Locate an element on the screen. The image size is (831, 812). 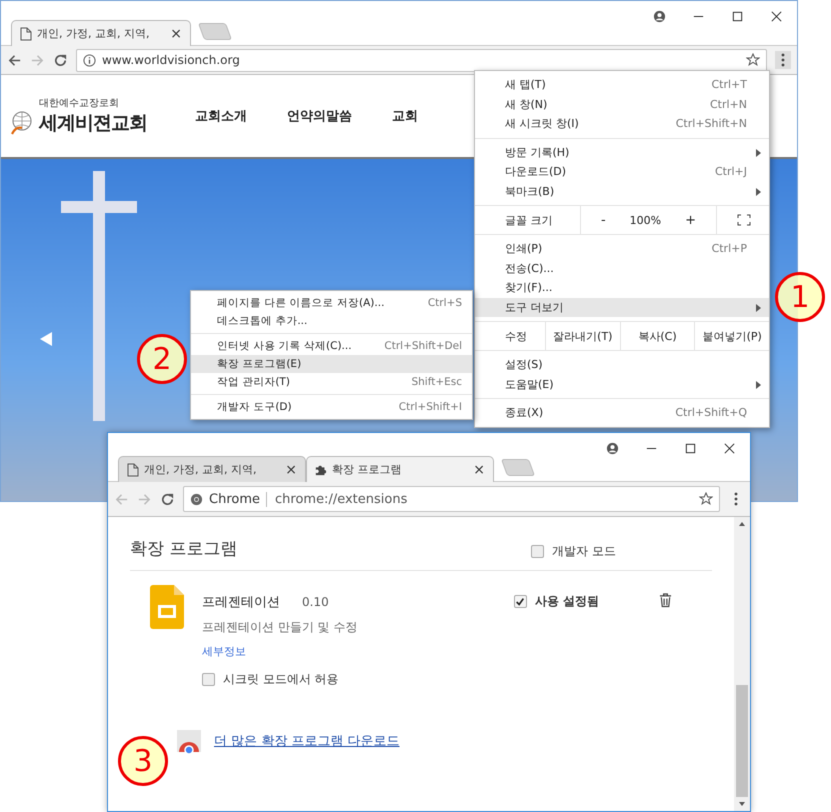
nav-link: 언약의말씀 is located at coordinates (319, 116).